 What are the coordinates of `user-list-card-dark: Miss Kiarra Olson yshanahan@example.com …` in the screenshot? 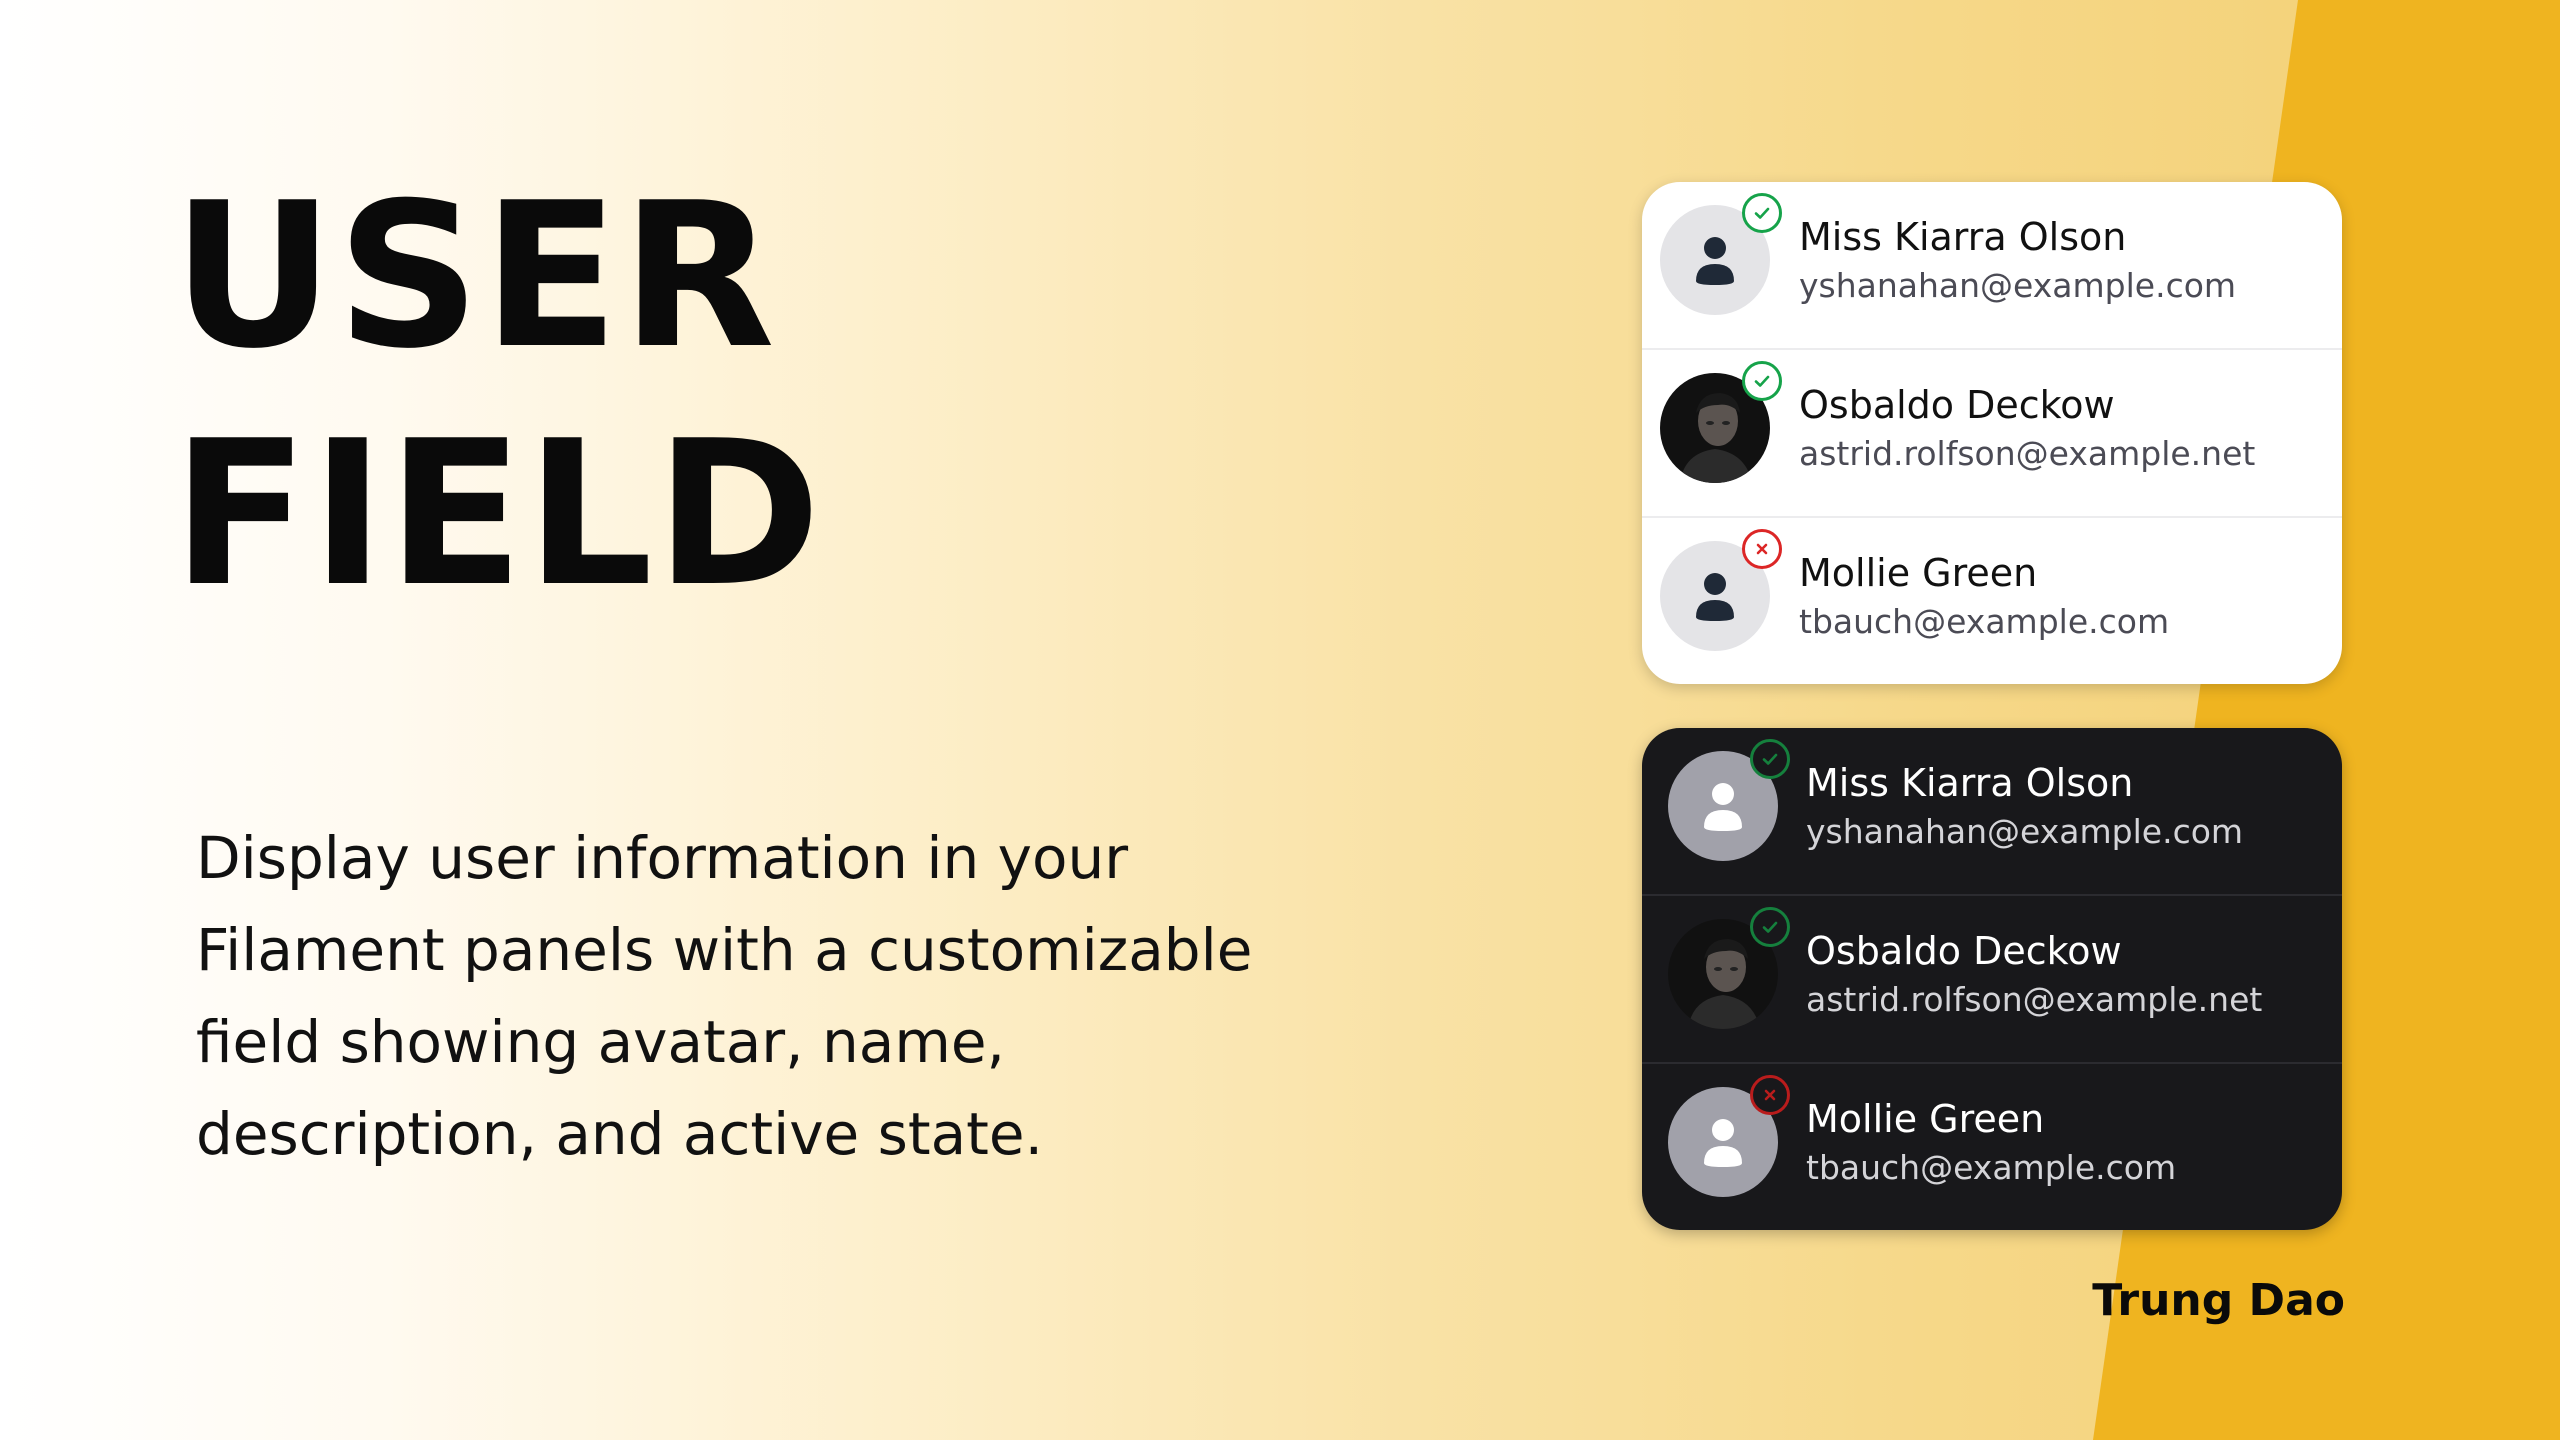 It's located at (1992, 979).